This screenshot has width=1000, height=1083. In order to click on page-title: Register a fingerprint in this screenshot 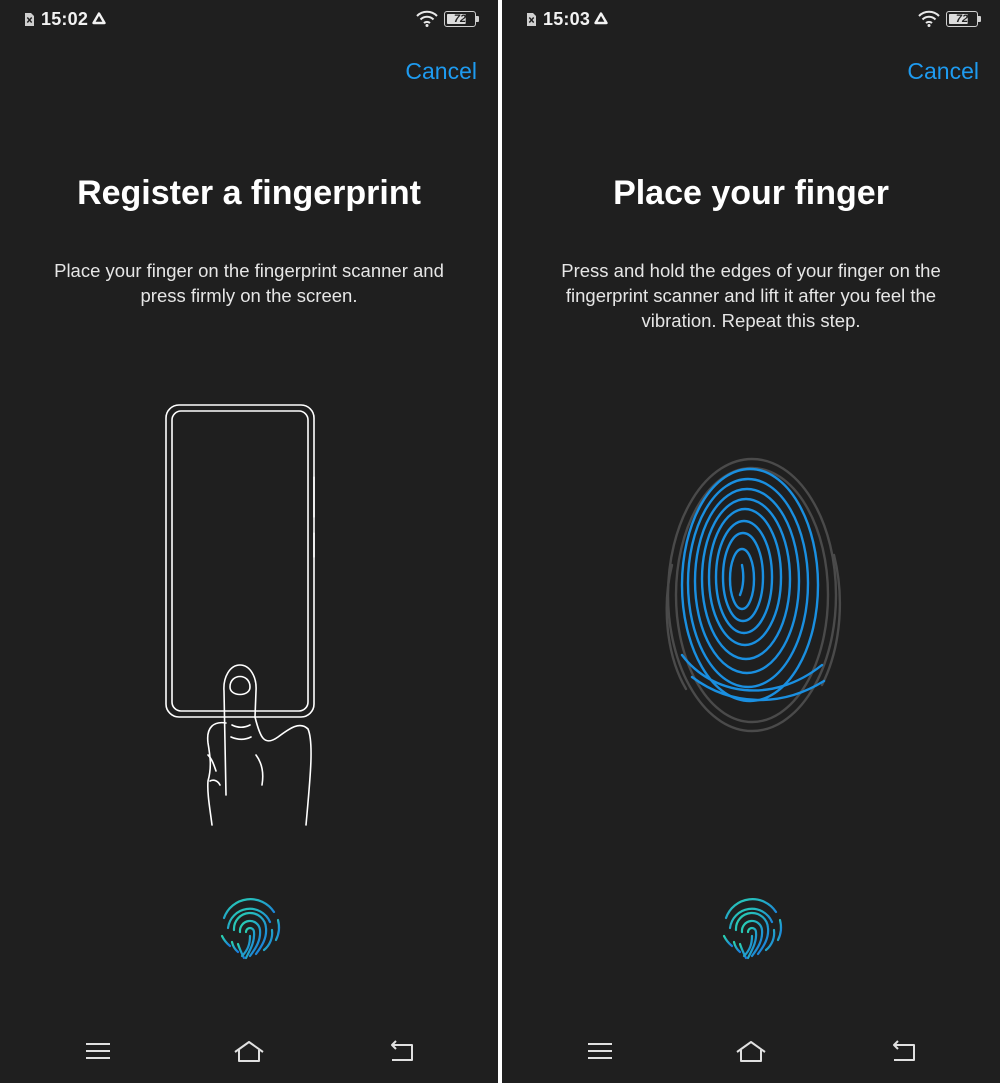, I will do `click(249, 193)`.